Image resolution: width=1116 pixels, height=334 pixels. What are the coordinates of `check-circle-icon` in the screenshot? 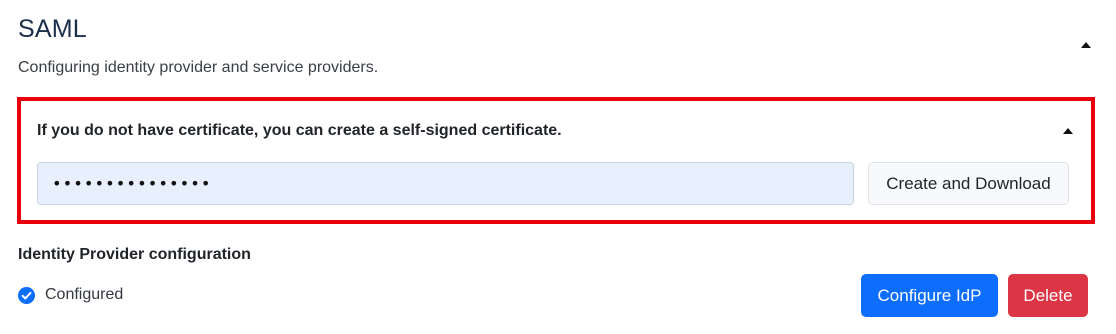 It's located at (26, 295).